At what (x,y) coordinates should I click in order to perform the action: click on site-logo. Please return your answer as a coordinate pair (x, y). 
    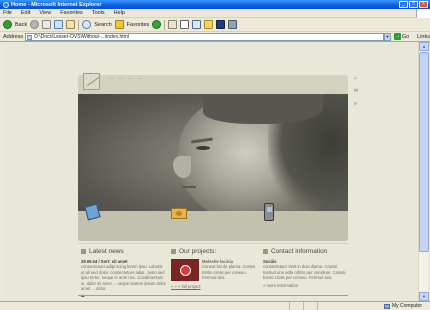
    Looking at the image, I should click on (91, 81).